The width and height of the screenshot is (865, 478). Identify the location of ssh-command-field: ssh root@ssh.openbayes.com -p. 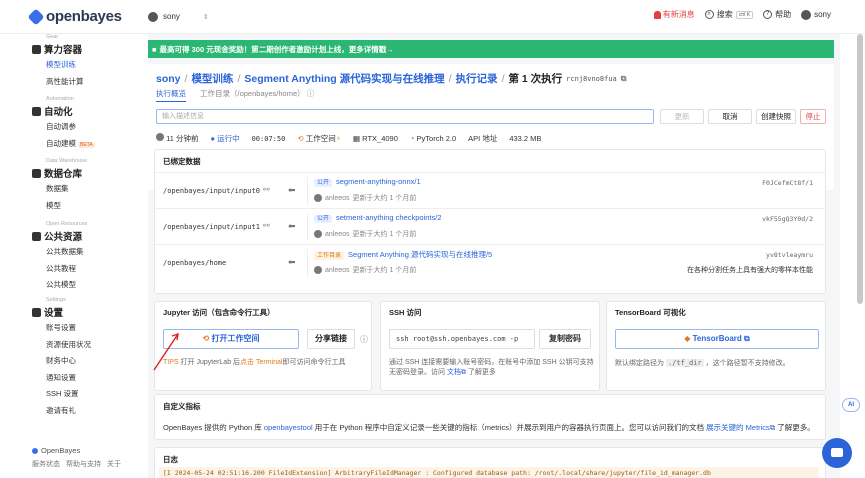
(462, 339).